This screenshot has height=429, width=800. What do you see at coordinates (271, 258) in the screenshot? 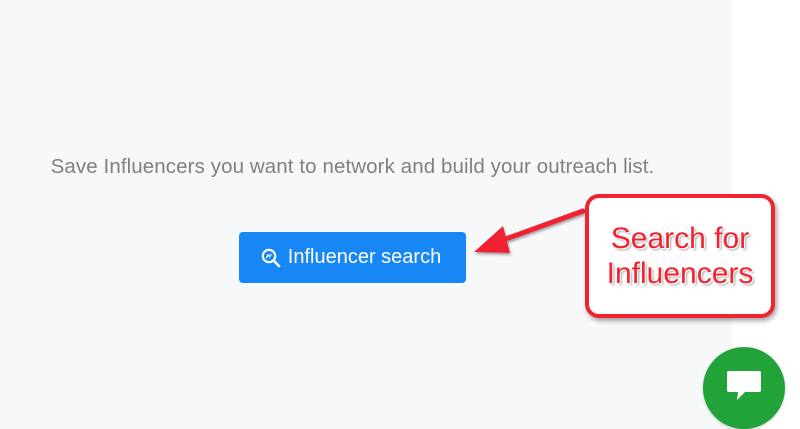
I see `search-icon` at bounding box center [271, 258].